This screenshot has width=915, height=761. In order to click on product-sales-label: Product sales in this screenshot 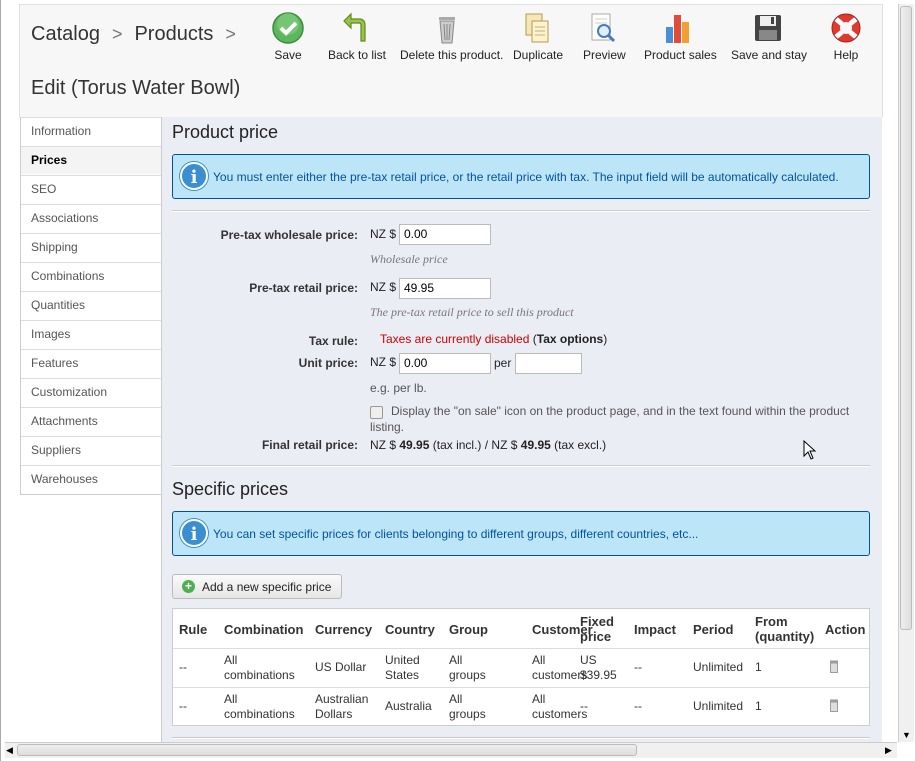, I will do `click(680, 55)`.